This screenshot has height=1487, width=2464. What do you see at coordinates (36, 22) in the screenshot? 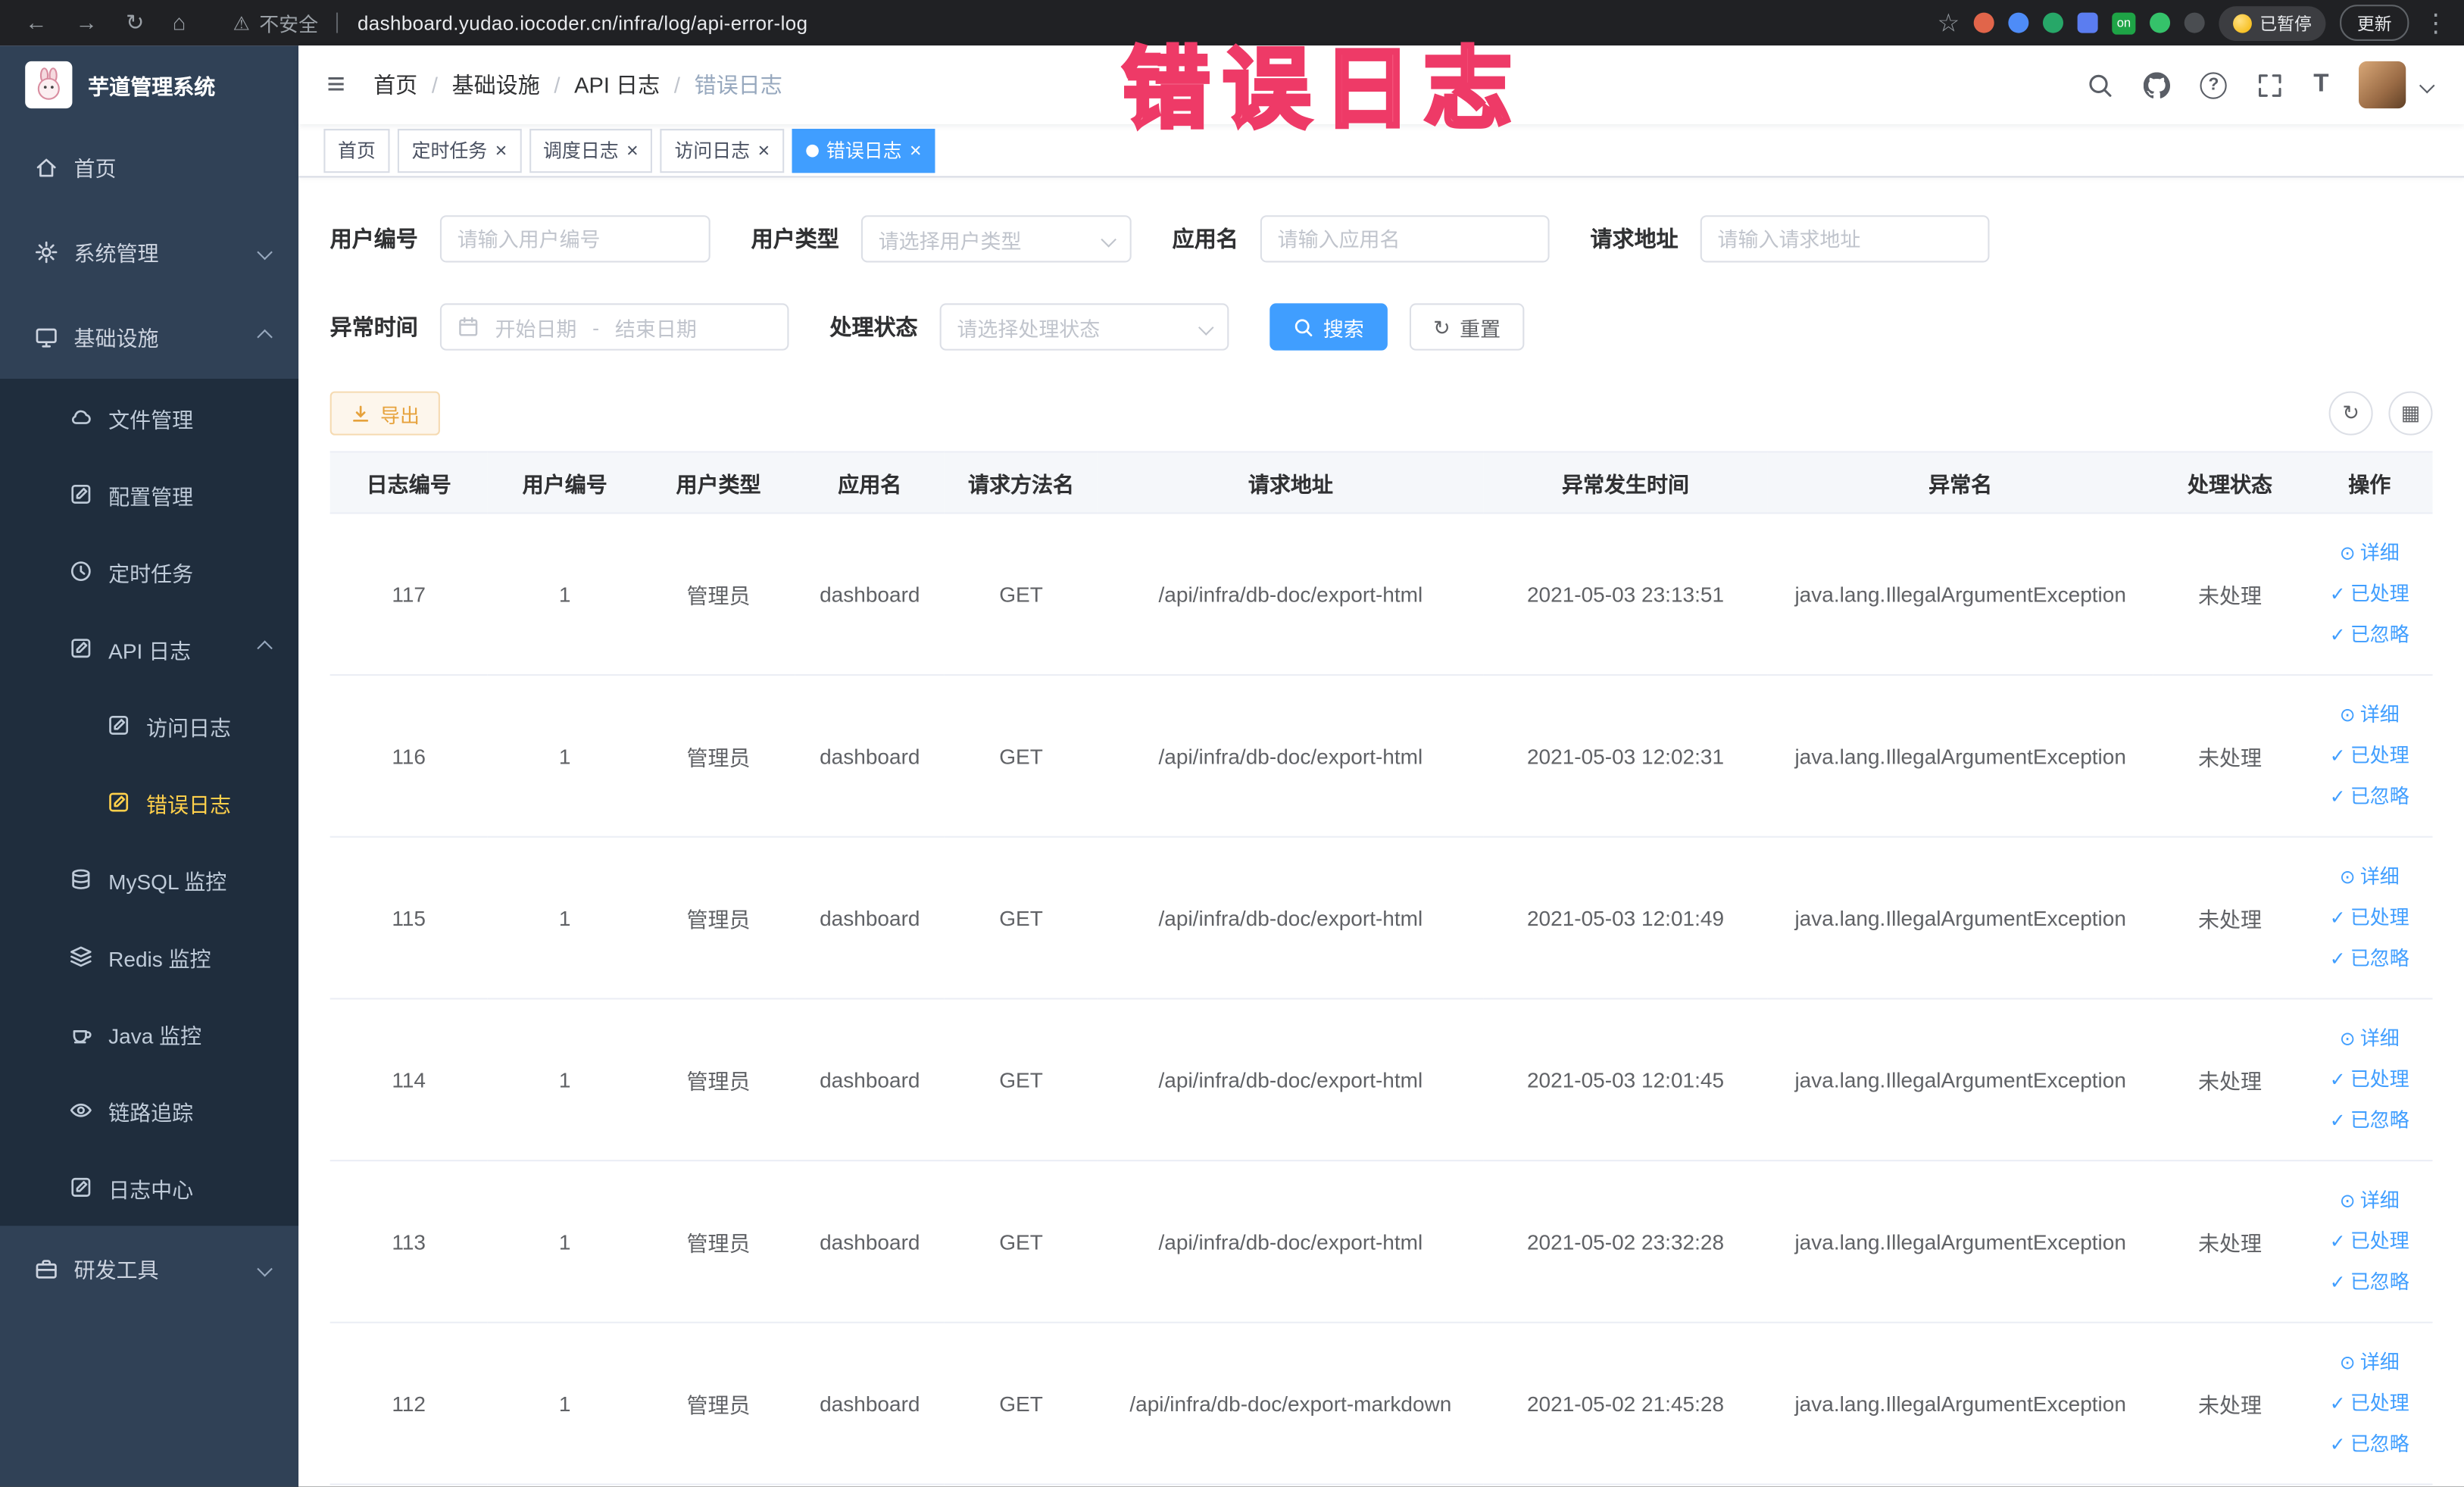
I see `back-icon: ←` at bounding box center [36, 22].